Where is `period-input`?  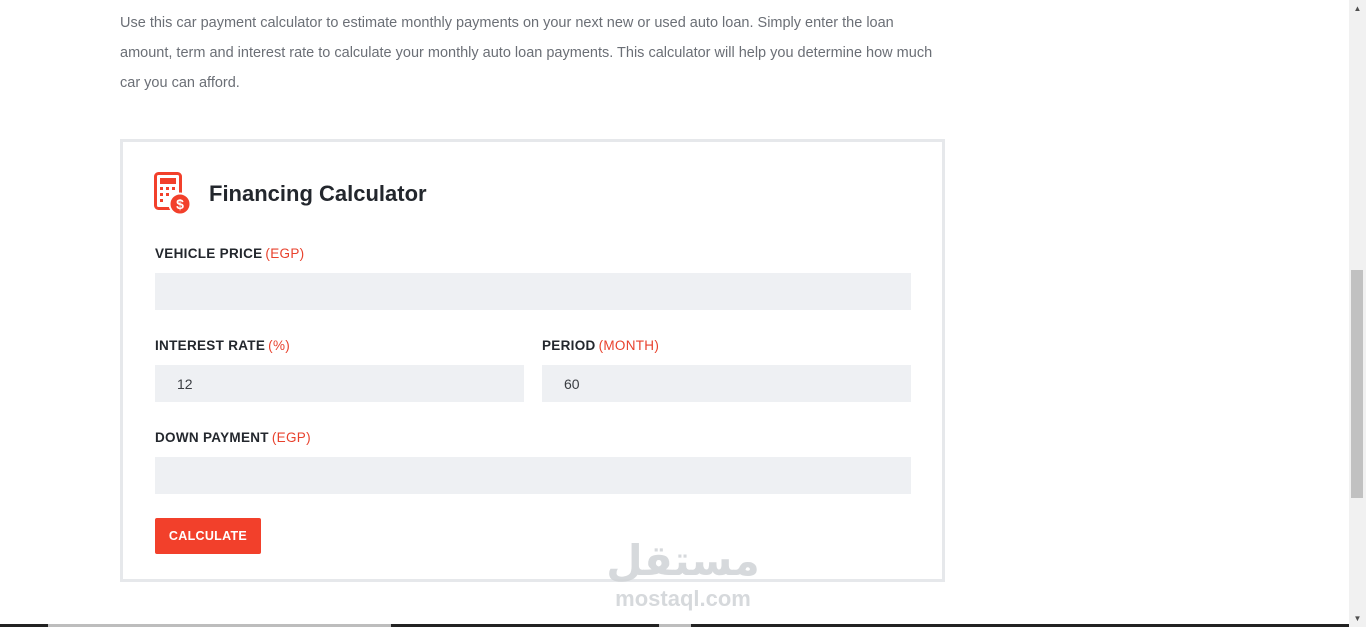
period-input is located at coordinates (726, 383).